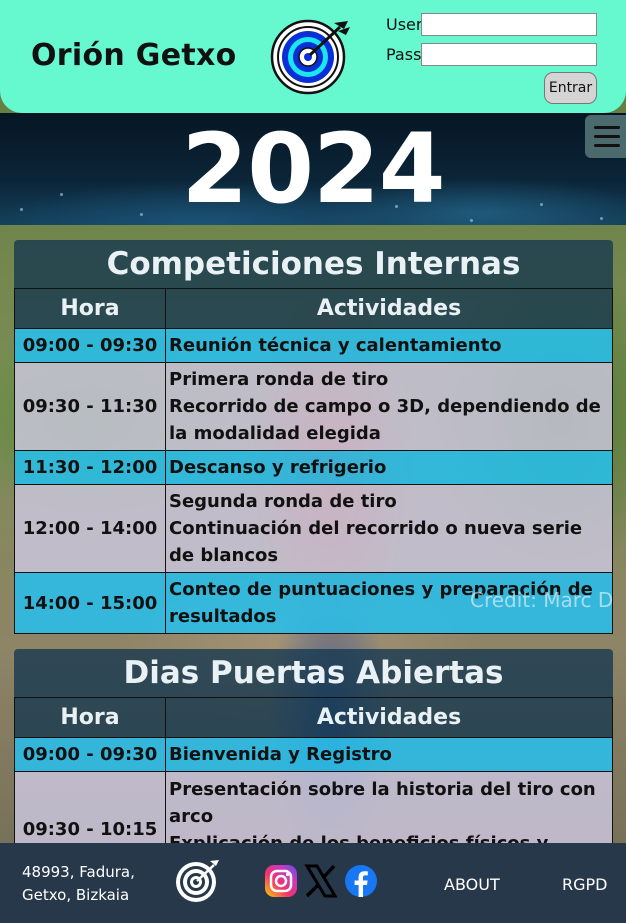  I want to click on activity-line: Descanso y refrigerio, so click(278, 467).